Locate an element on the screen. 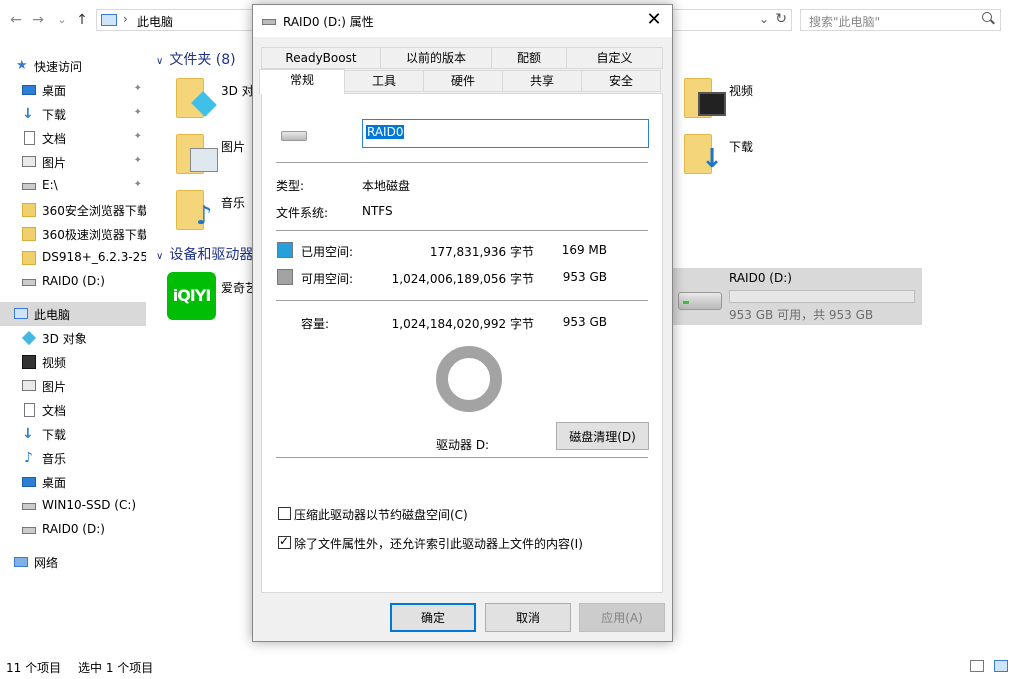 The image size is (1016, 679). computer-icon is located at coordinates (21, 313).